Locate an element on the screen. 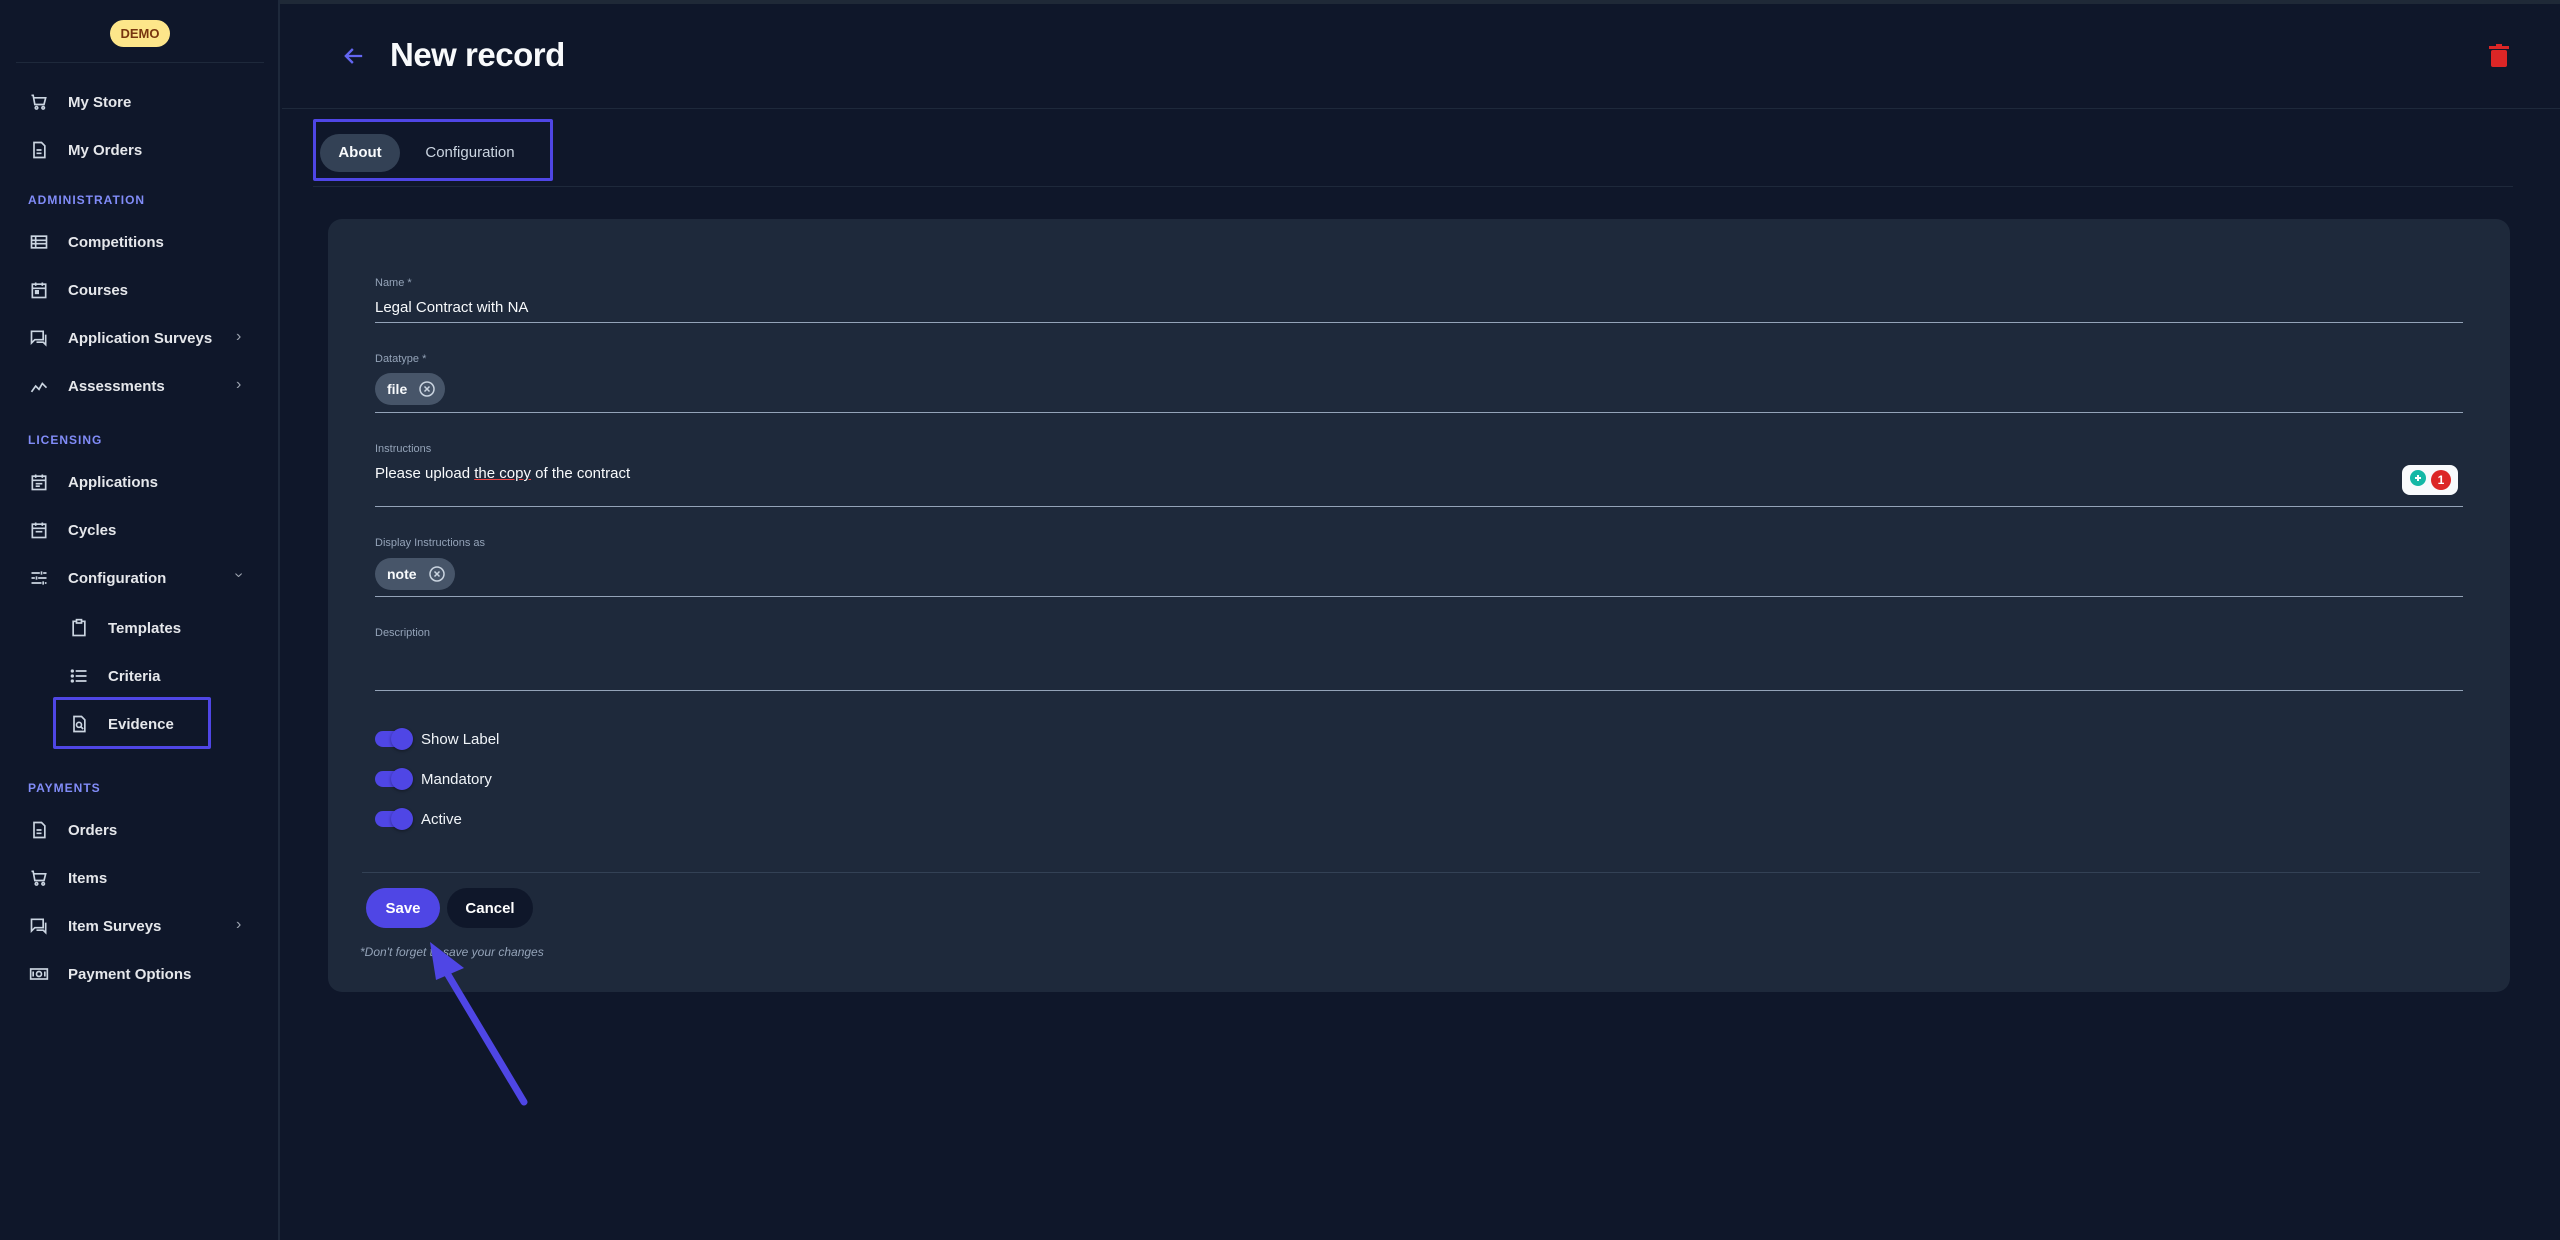  list-icon is located at coordinates (39, 242).